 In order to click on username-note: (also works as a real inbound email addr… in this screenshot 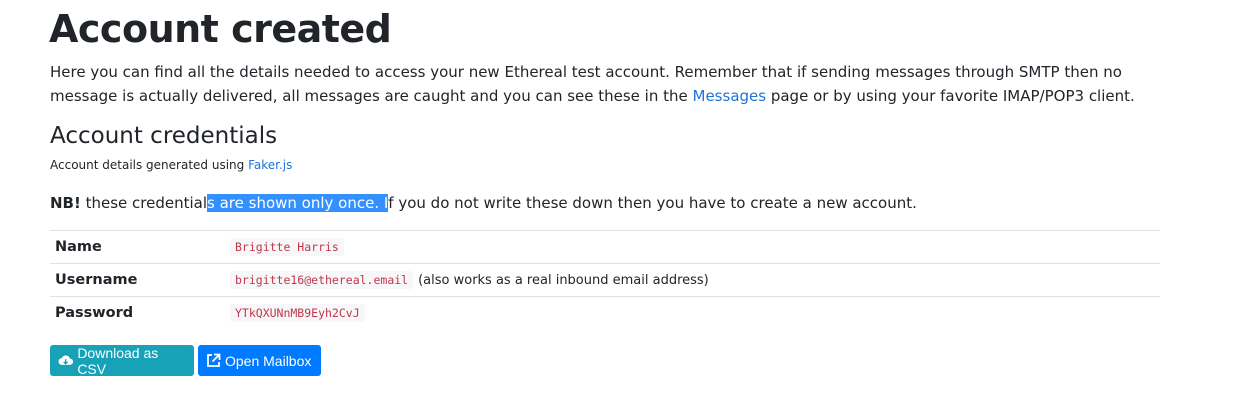, I will do `click(563, 280)`.